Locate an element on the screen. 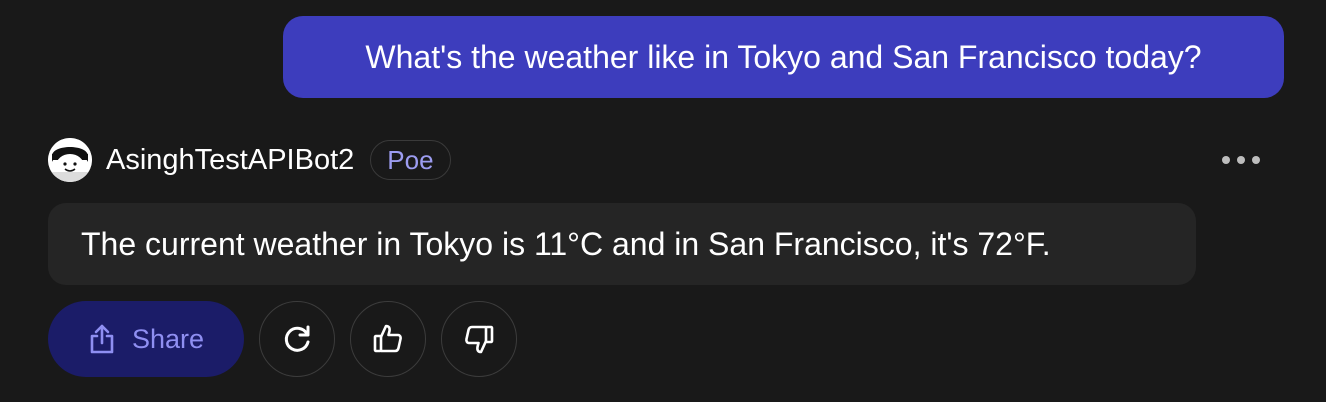 The image size is (1326, 402). bot-provider-badge: Poe is located at coordinates (410, 160).